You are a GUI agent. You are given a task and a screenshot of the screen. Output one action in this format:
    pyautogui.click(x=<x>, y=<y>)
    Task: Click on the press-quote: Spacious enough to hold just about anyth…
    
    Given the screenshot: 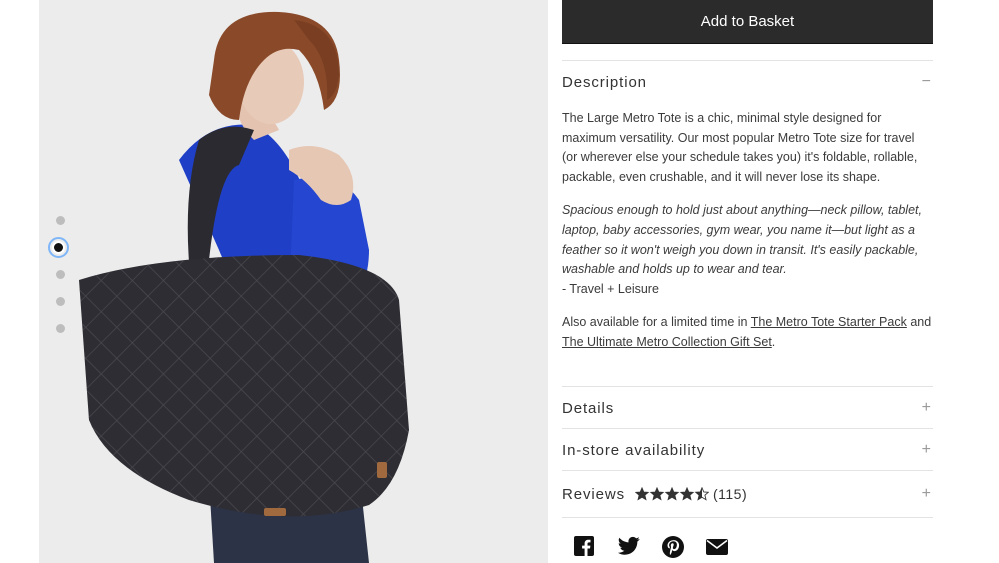 What is the action you would take?
    pyautogui.click(x=742, y=240)
    